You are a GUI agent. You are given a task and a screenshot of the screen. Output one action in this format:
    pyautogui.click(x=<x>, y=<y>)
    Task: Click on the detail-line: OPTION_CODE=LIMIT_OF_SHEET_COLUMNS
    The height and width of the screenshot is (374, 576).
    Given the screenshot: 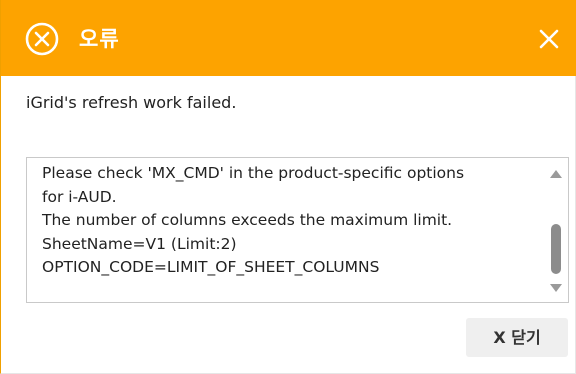 What is the action you would take?
    pyautogui.click(x=211, y=267)
    